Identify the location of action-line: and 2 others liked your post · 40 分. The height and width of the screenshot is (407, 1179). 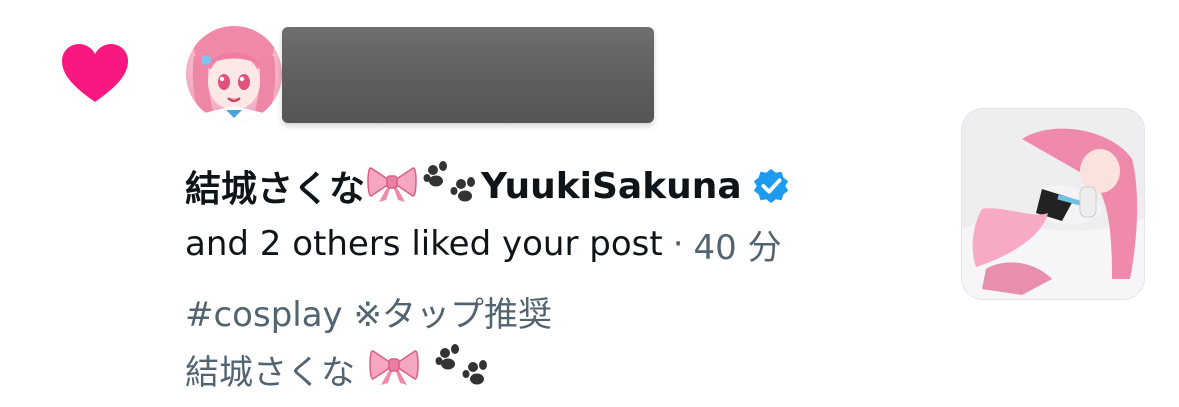
(483, 244).